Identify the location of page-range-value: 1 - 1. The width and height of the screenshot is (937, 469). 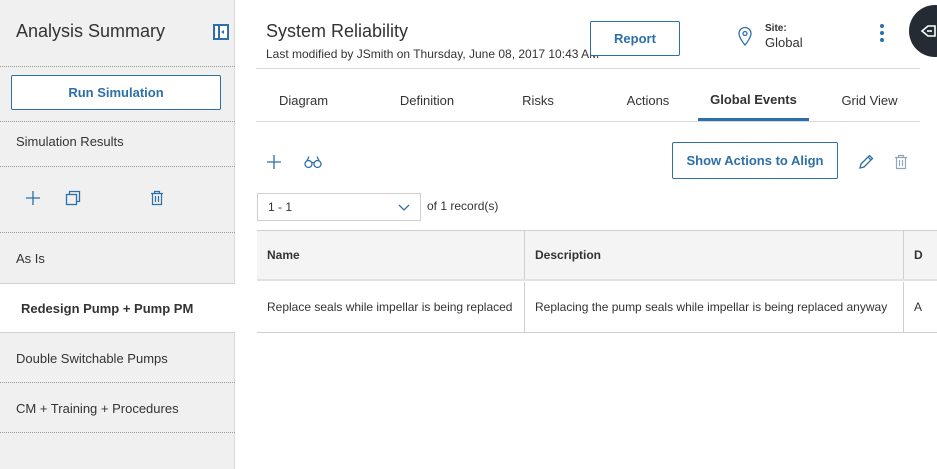
(280, 207).